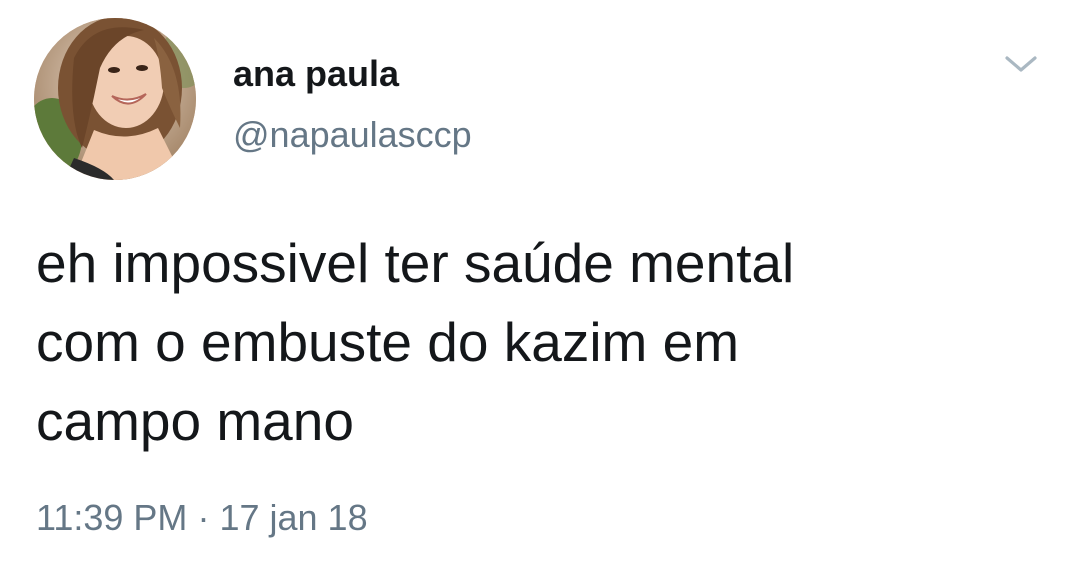  I want to click on tweet-menu-button, so click(1021, 64).